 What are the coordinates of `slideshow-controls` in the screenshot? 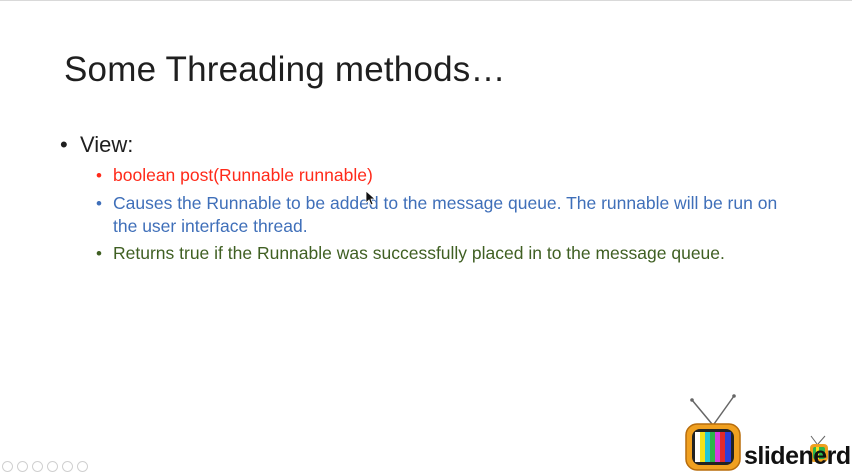 It's located at (45, 467).